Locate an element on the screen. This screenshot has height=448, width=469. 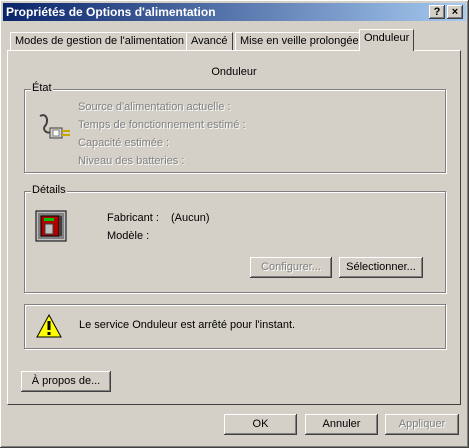
power-plug-icon is located at coordinates (54, 126).